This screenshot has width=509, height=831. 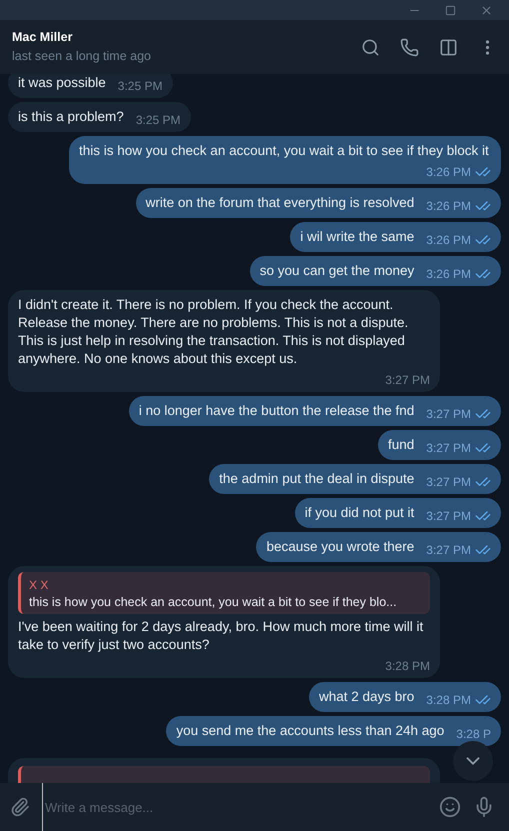 I want to click on message-text: so you can get the money, so click(x=337, y=271).